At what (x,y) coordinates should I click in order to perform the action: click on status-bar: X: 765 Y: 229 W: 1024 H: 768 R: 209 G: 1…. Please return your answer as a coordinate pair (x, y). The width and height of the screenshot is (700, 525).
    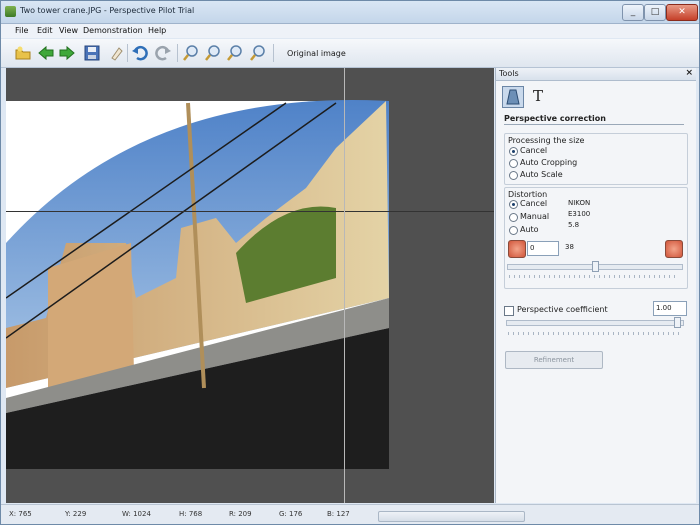
    Looking at the image, I should click on (350, 514).